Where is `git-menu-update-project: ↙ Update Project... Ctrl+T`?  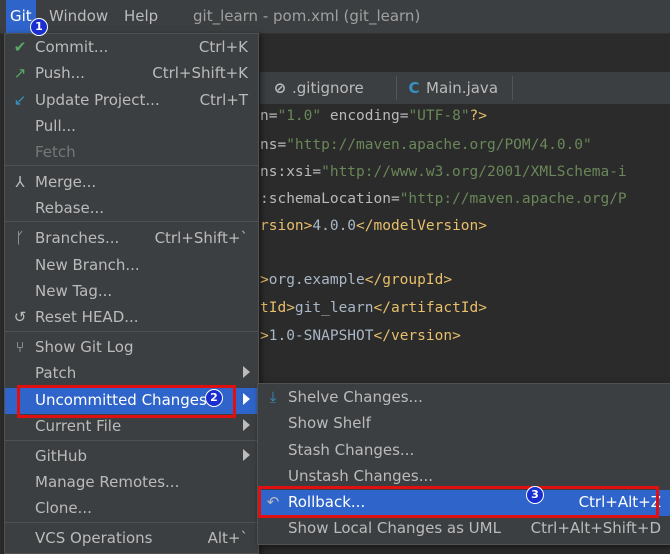 git-menu-update-project: ↙ Update Project... Ctrl+T is located at coordinates (131, 101).